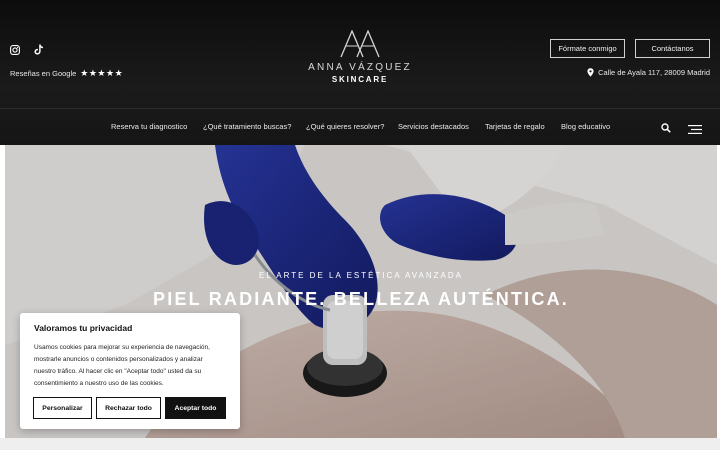 This screenshot has width=720, height=450. What do you see at coordinates (695, 130) in the screenshot?
I see `hamburger-menu-icon` at bounding box center [695, 130].